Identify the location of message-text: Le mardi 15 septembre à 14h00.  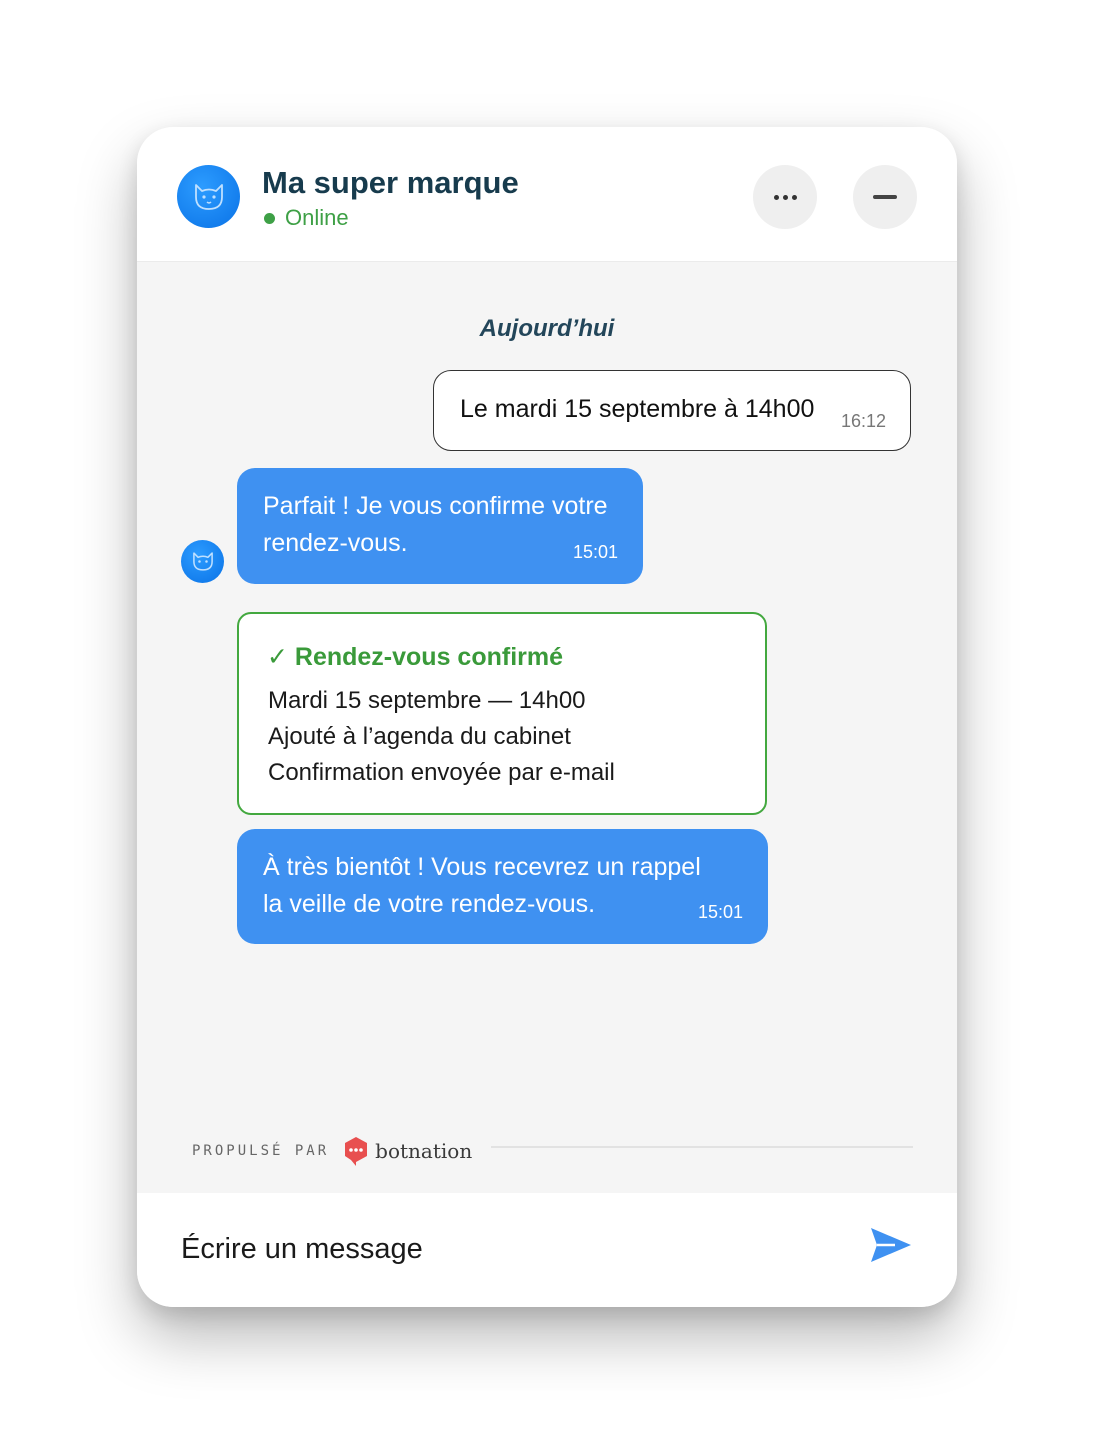
(637, 409).